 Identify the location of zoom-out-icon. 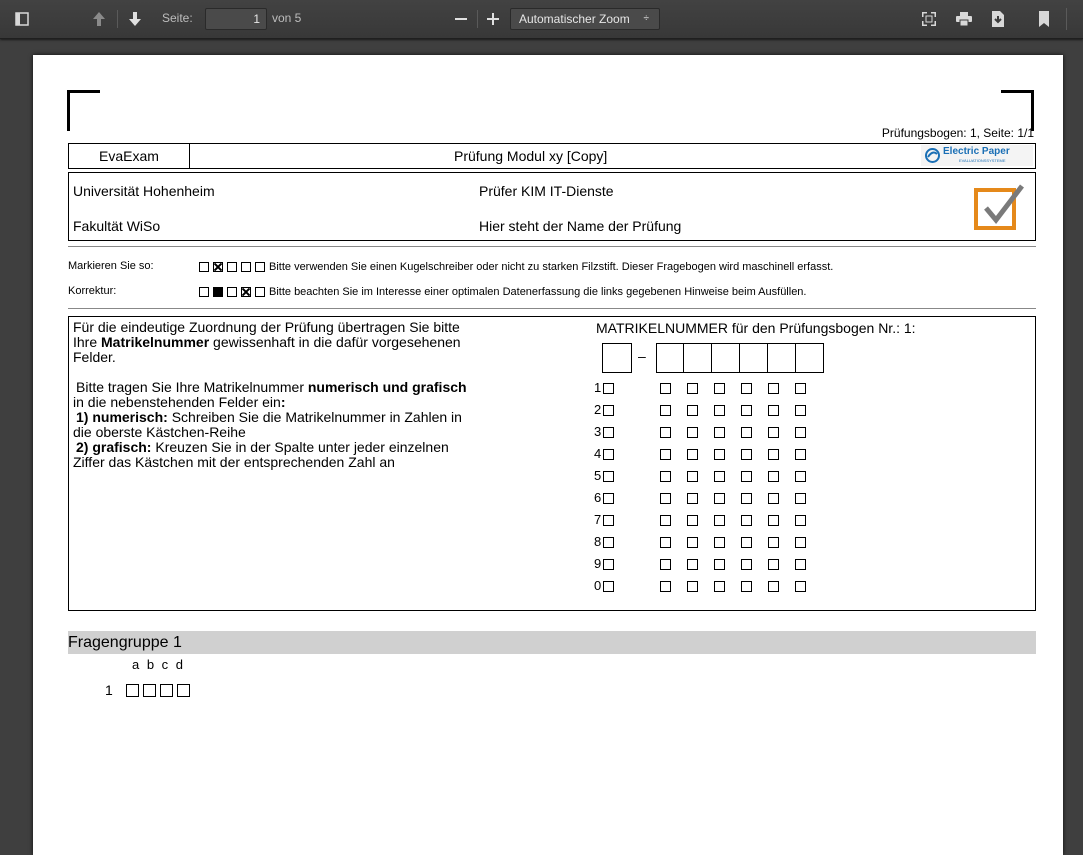
(461, 19).